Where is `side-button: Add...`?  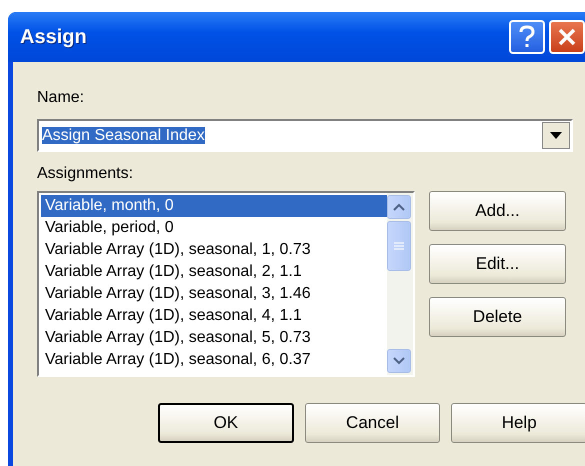 side-button: Add... is located at coordinates (497, 211).